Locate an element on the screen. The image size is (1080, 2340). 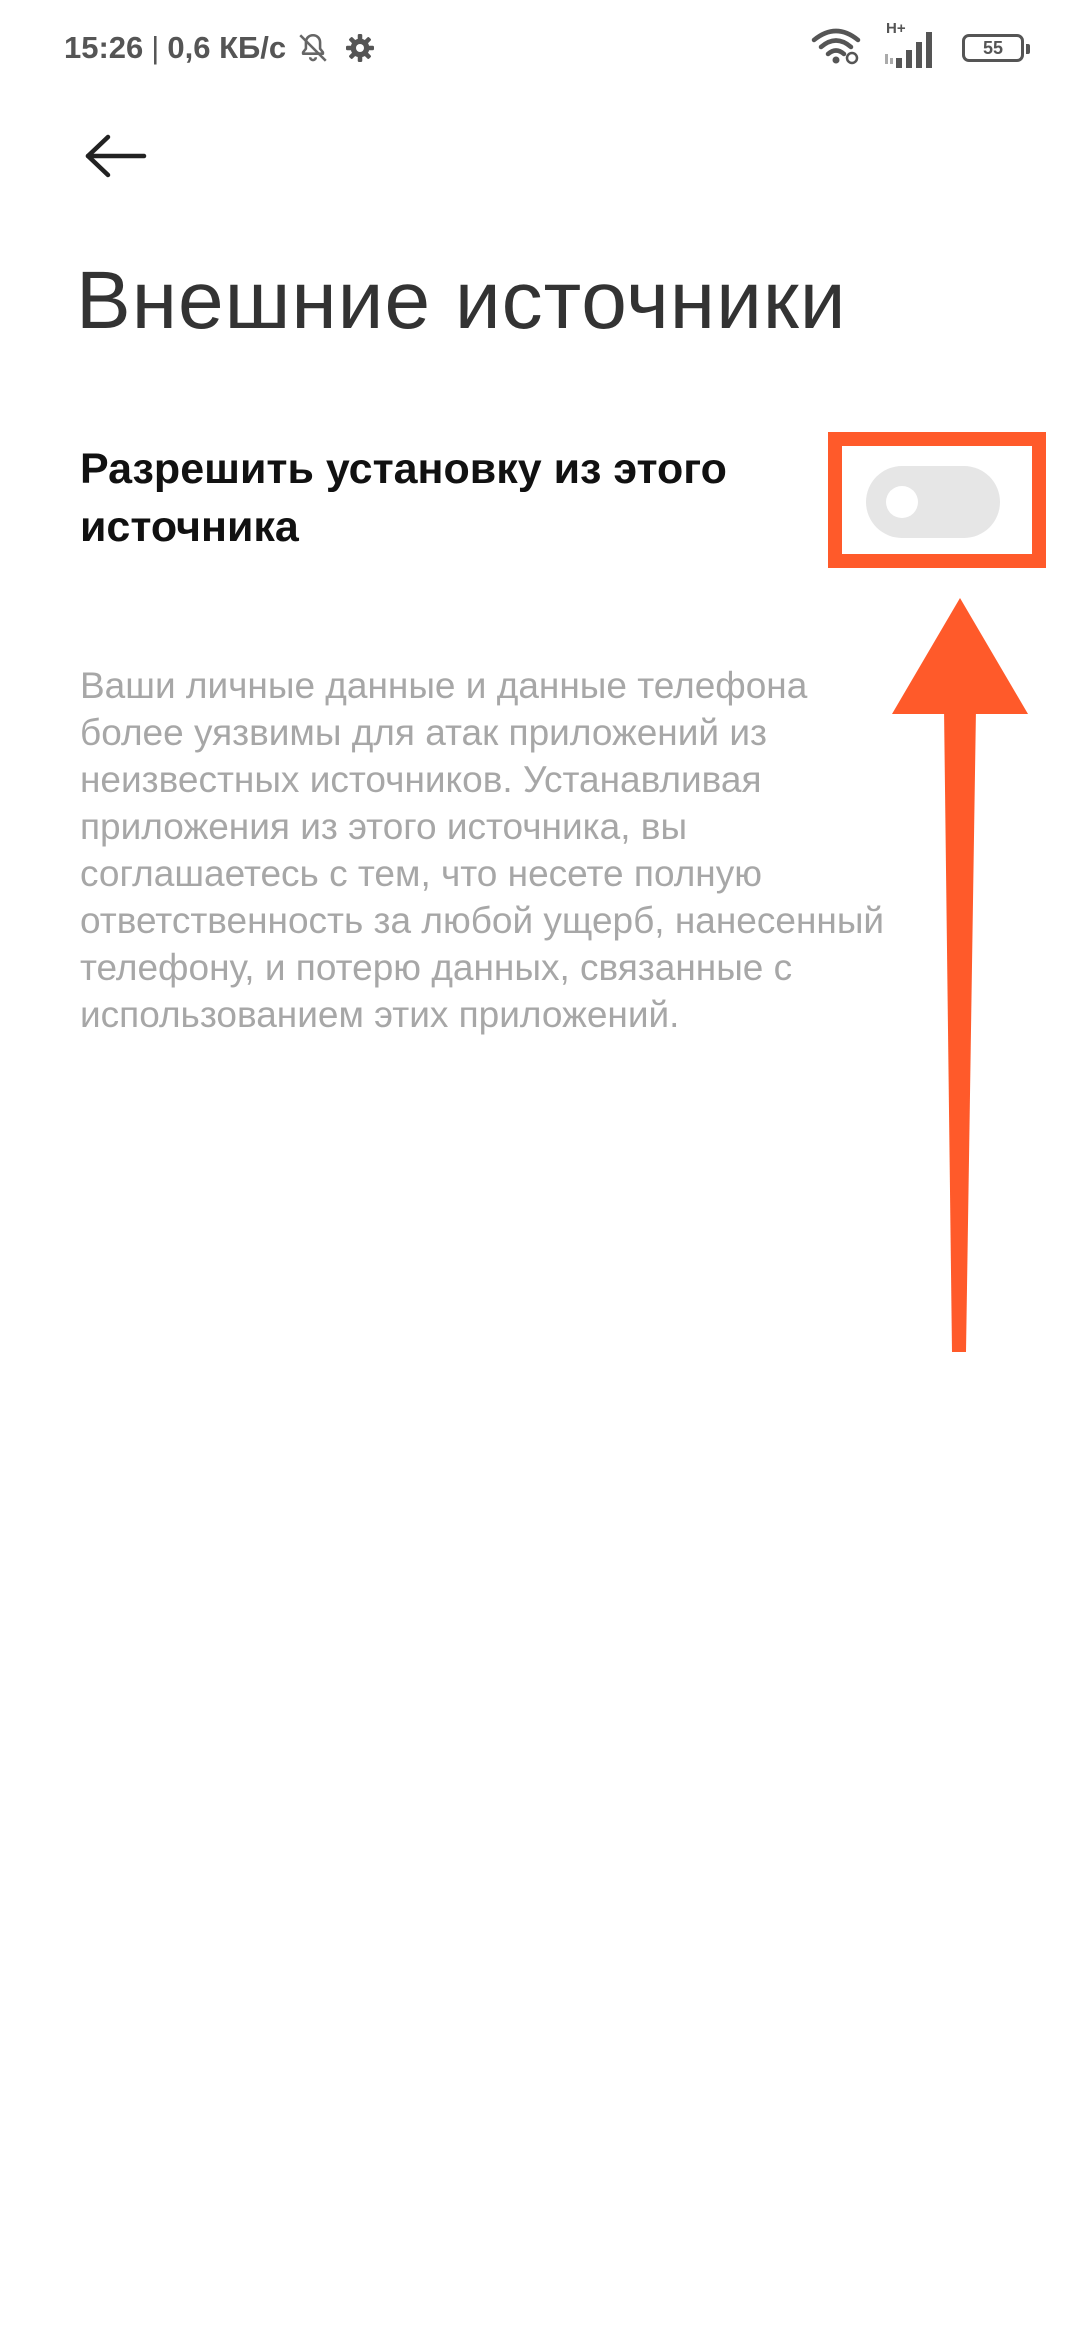
status-right: H+ 55 is located at coordinates (920, 47).